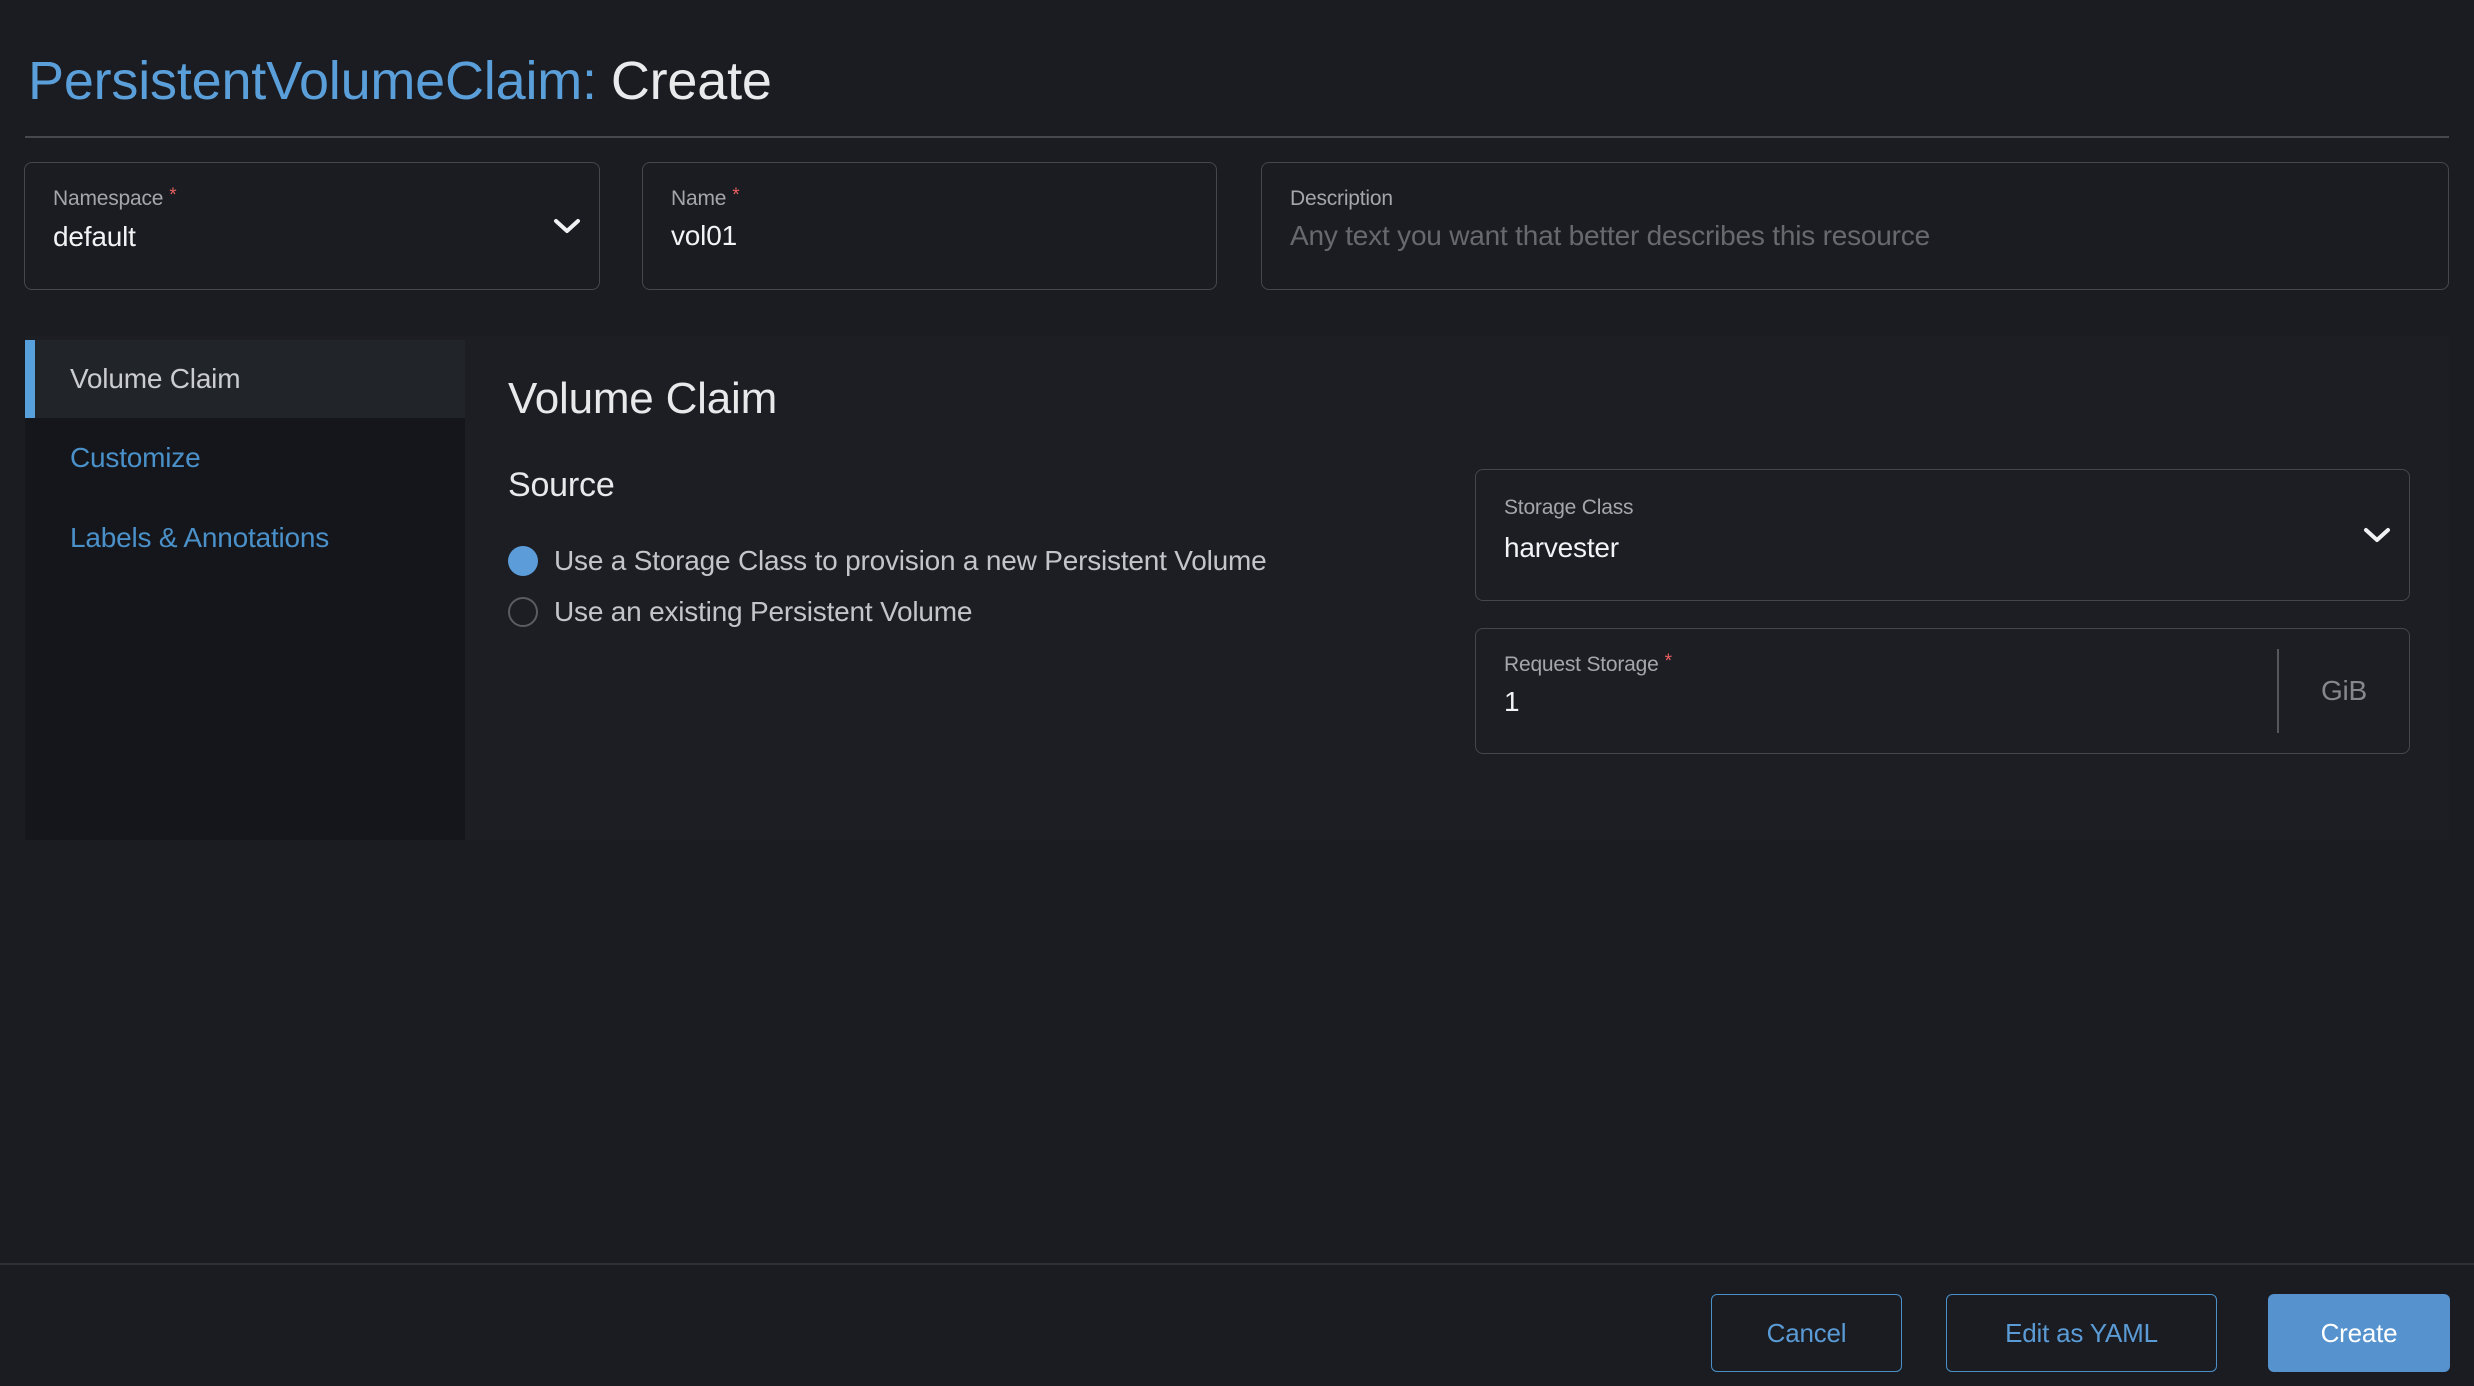 The width and height of the screenshot is (2474, 1386). Describe the element at coordinates (643, 398) in the screenshot. I see `content-heading: Volume Claim` at that location.